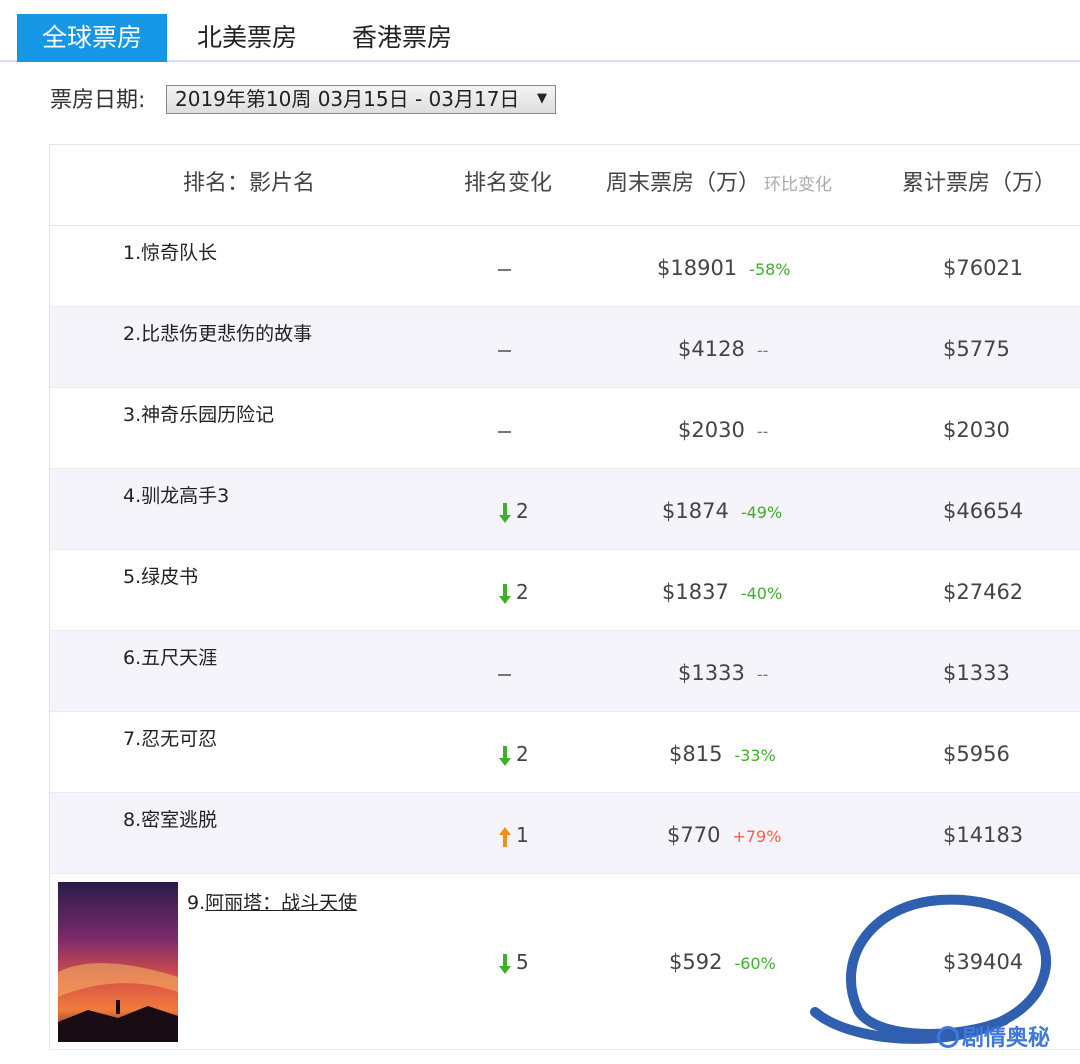 This screenshot has height=1064, width=1080. I want to click on week-over-week-change: -58%, so click(770, 269).